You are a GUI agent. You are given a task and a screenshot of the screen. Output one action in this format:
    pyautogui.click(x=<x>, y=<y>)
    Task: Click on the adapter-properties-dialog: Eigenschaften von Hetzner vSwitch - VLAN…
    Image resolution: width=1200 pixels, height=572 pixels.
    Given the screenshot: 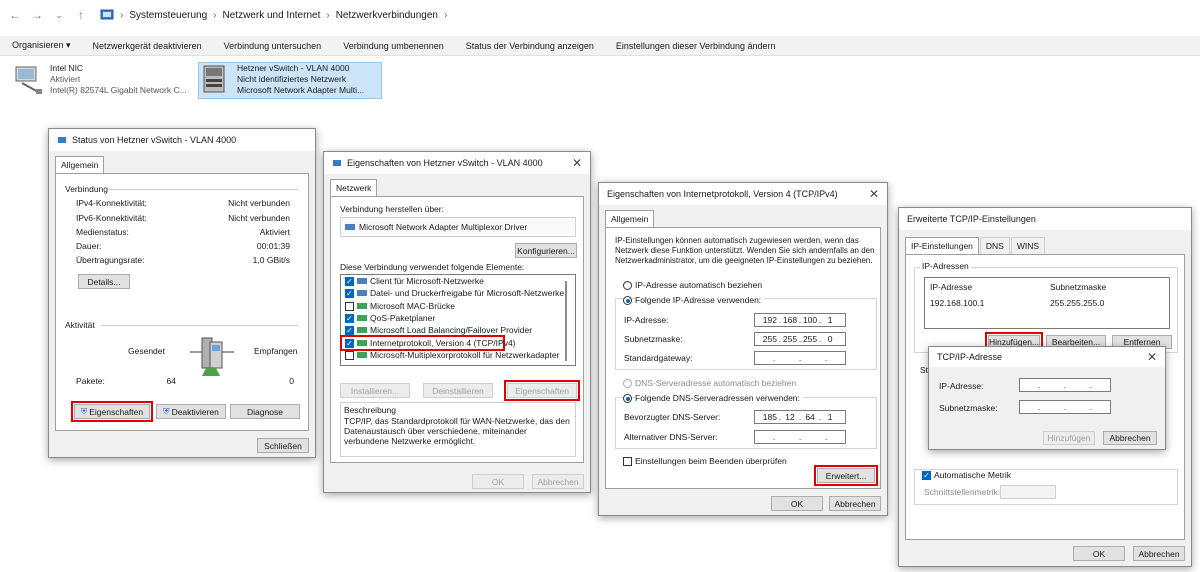 What is the action you would take?
    pyautogui.click(x=457, y=322)
    